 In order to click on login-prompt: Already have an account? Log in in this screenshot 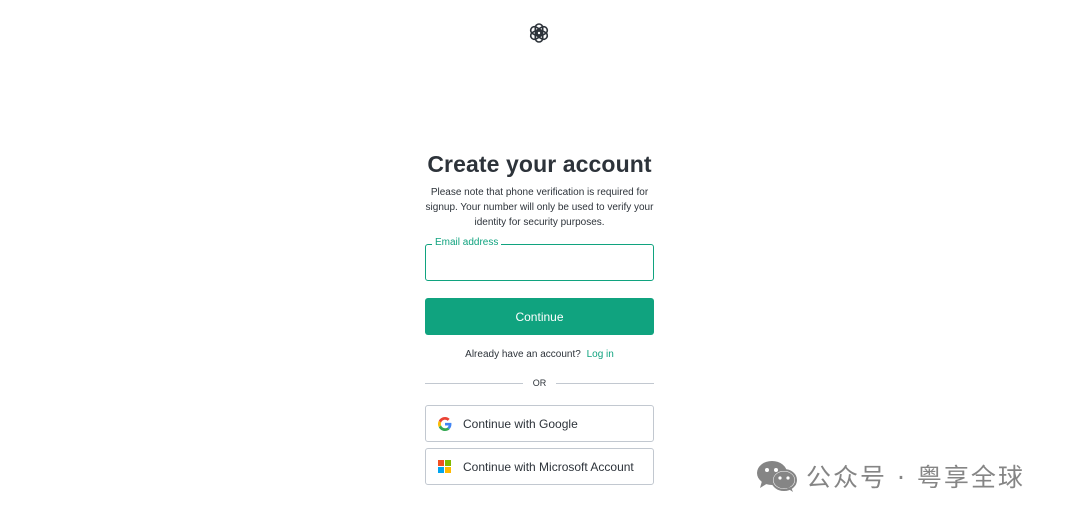, I will do `click(539, 355)`.